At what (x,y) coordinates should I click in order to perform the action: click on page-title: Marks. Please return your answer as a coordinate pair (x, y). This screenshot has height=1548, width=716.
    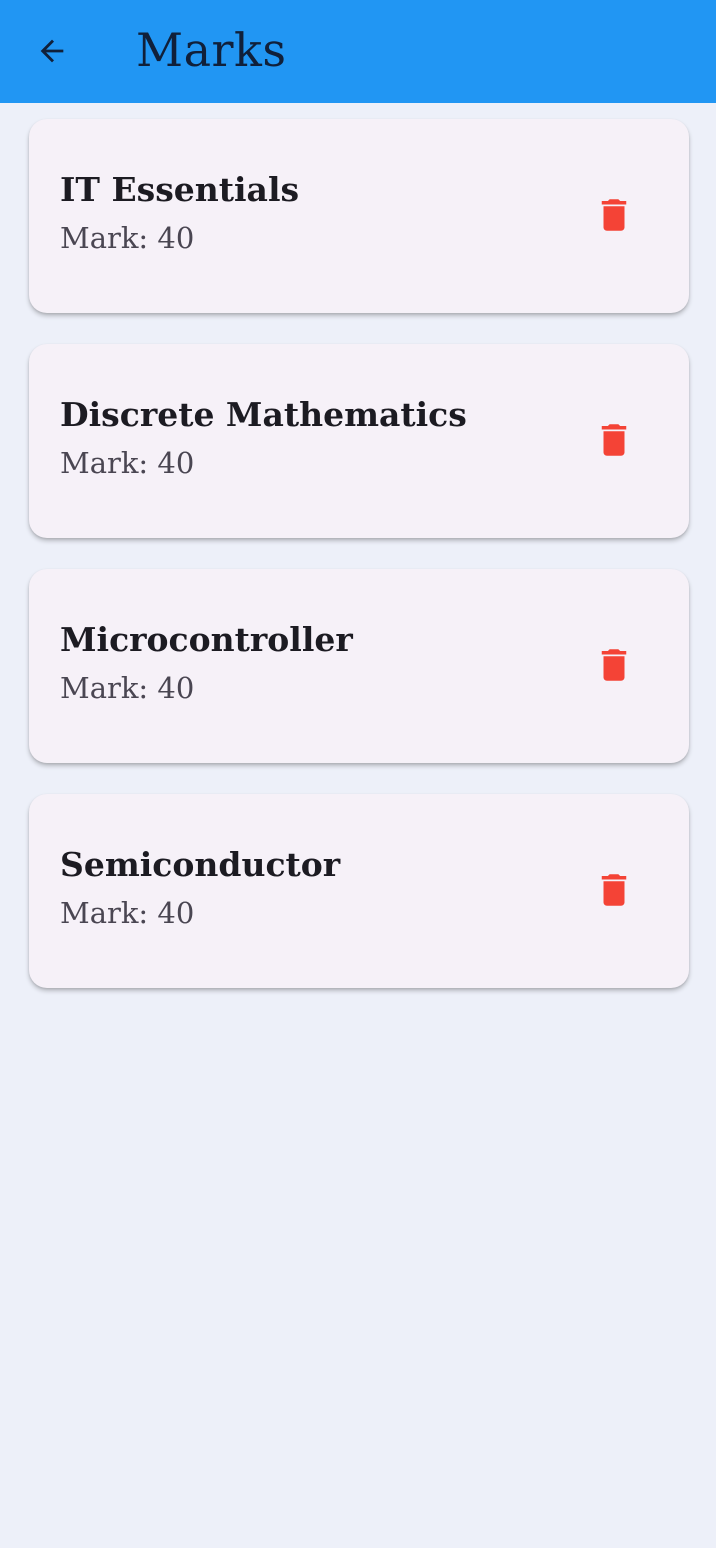
    Looking at the image, I should click on (211, 50).